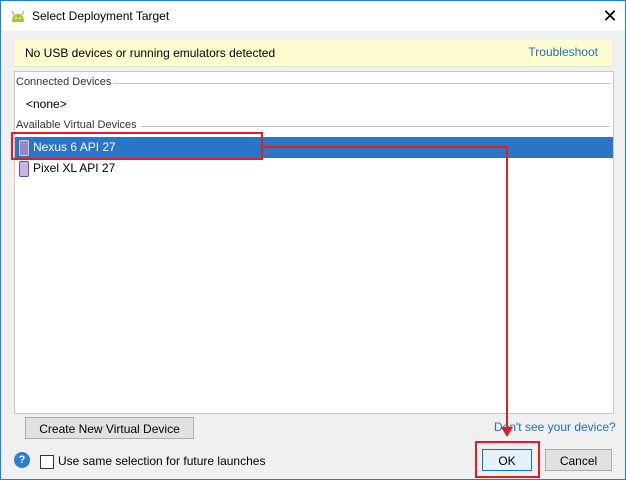 This screenshot has height=480, width=626. What do you see at coordinates (313, 16) in the screenshot?
I see `title-bar: Select Deployment Target ✕` at bounding box center [313, 16].